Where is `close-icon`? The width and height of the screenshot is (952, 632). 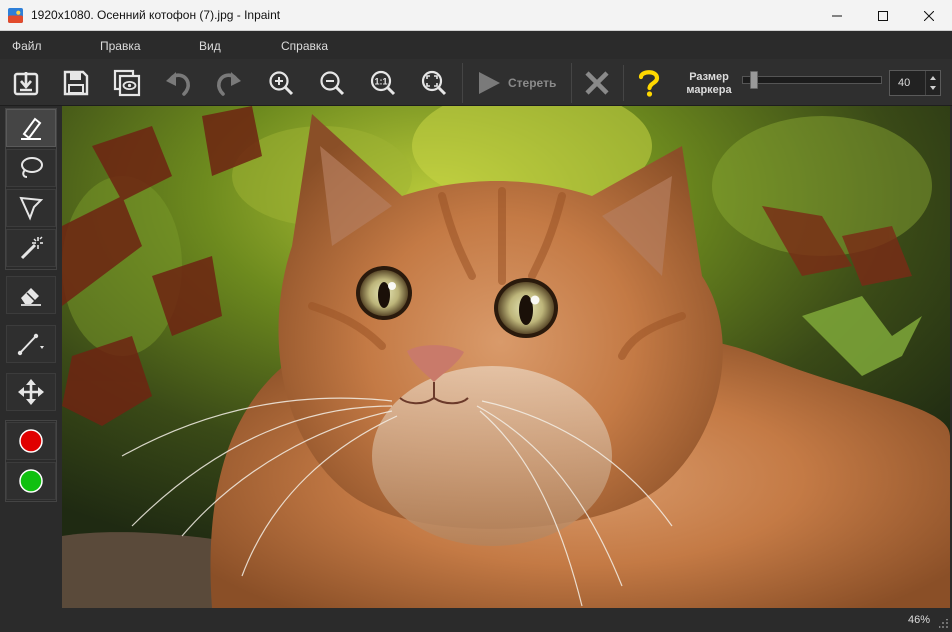 close-icon is located at coordinates (929, 15).